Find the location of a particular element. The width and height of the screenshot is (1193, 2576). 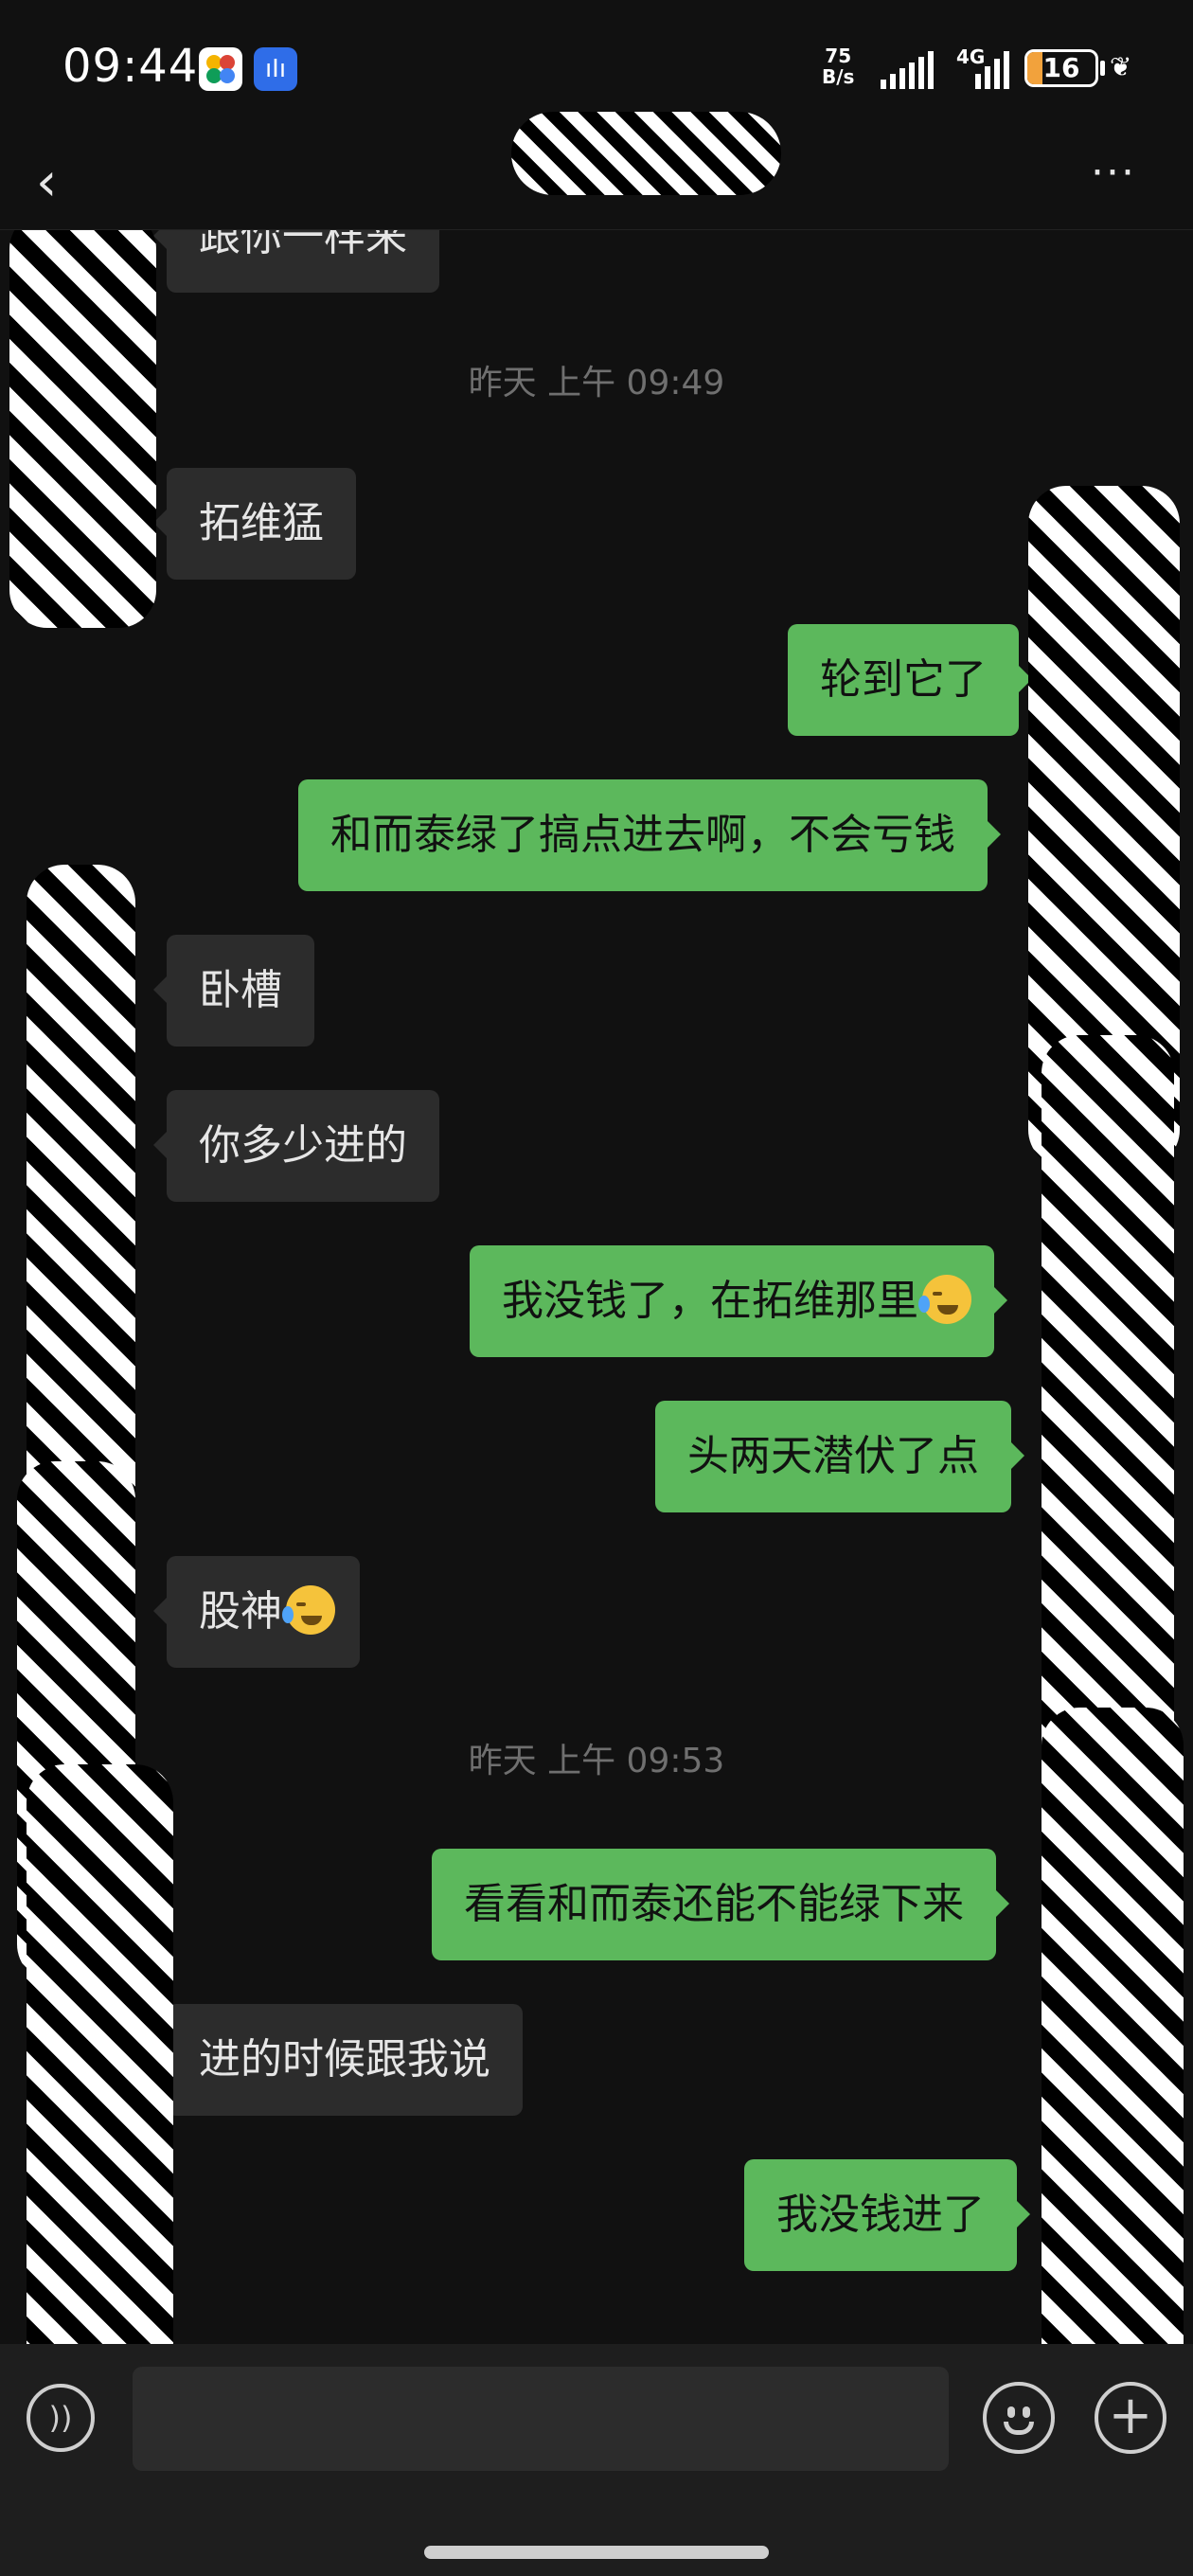

battery-icon: 16 is located at coordinates (1061, 68).